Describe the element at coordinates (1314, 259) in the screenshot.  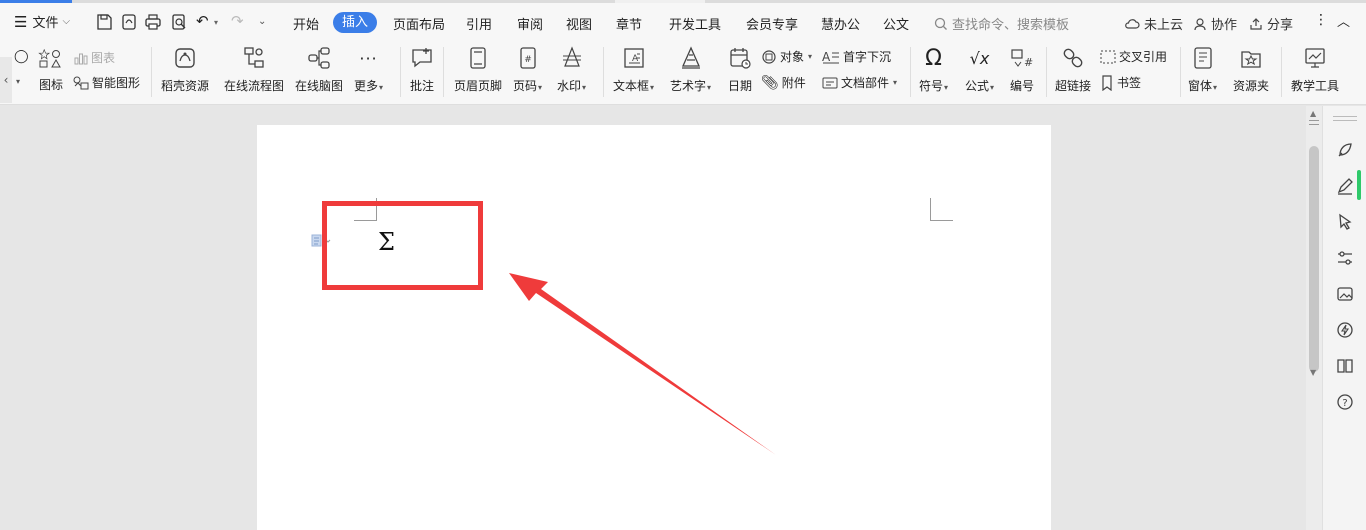
I see `scrollbar-thumb` at that location.